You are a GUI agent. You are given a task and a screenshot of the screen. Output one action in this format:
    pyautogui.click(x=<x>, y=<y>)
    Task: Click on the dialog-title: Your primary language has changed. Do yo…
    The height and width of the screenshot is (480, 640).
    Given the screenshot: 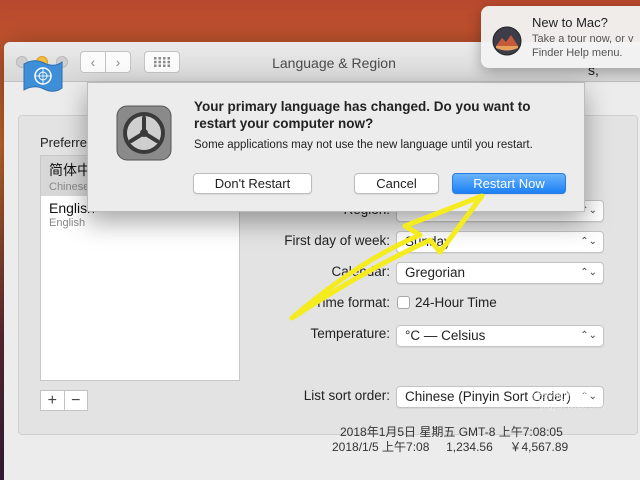 What is the action you would take?
    pyautogui.click(x=362, y=115)
    